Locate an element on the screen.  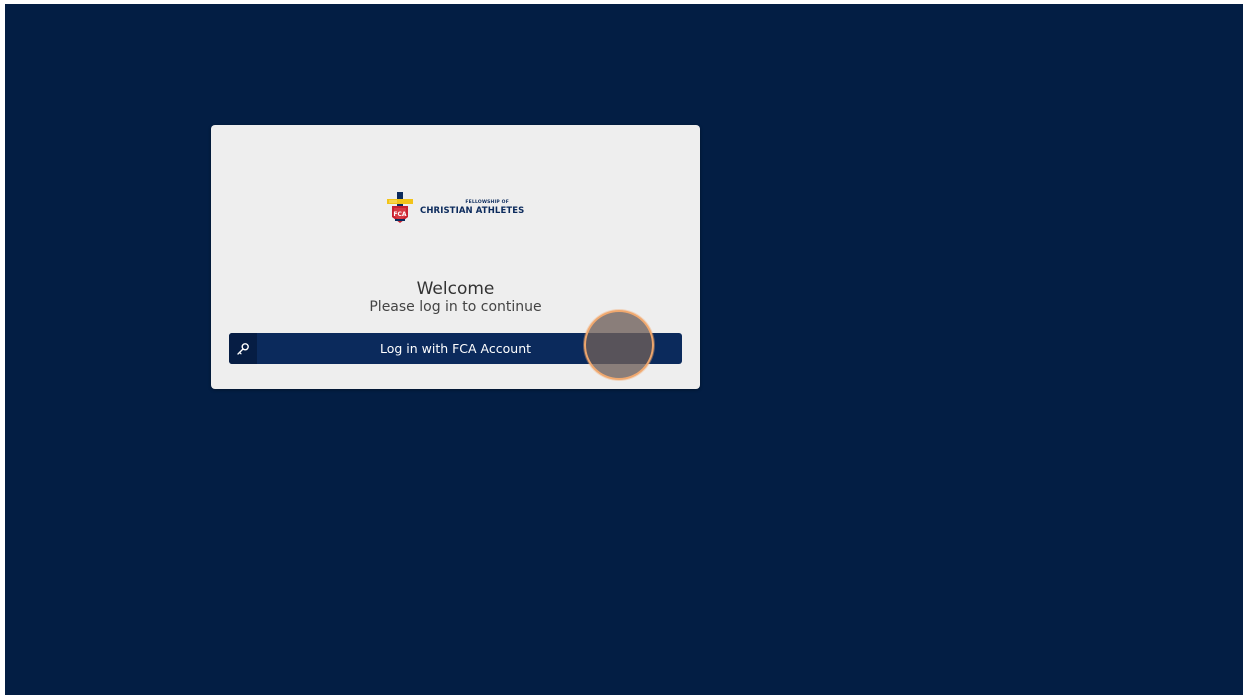
click-indicator-icon is located at coordinates (619, 345).